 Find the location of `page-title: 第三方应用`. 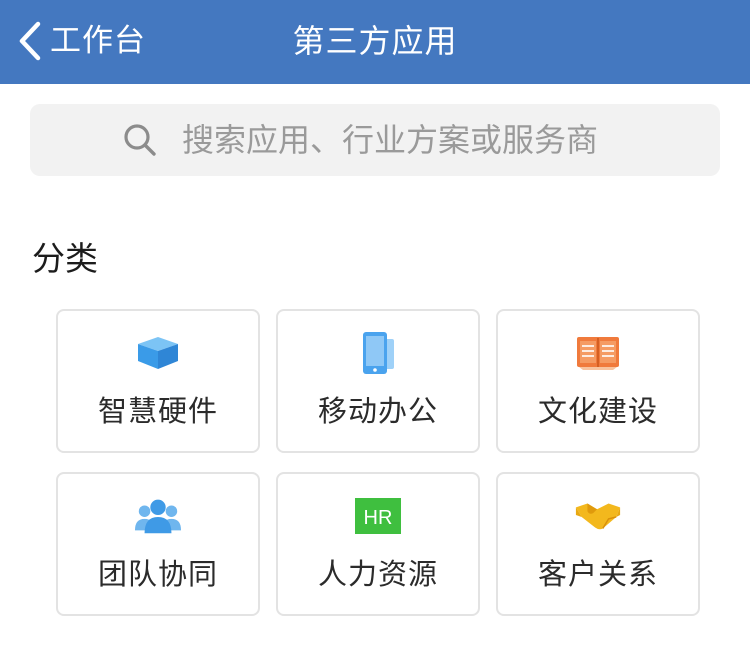

page-title: 第三方应用 is located at coordinates (375, 41).